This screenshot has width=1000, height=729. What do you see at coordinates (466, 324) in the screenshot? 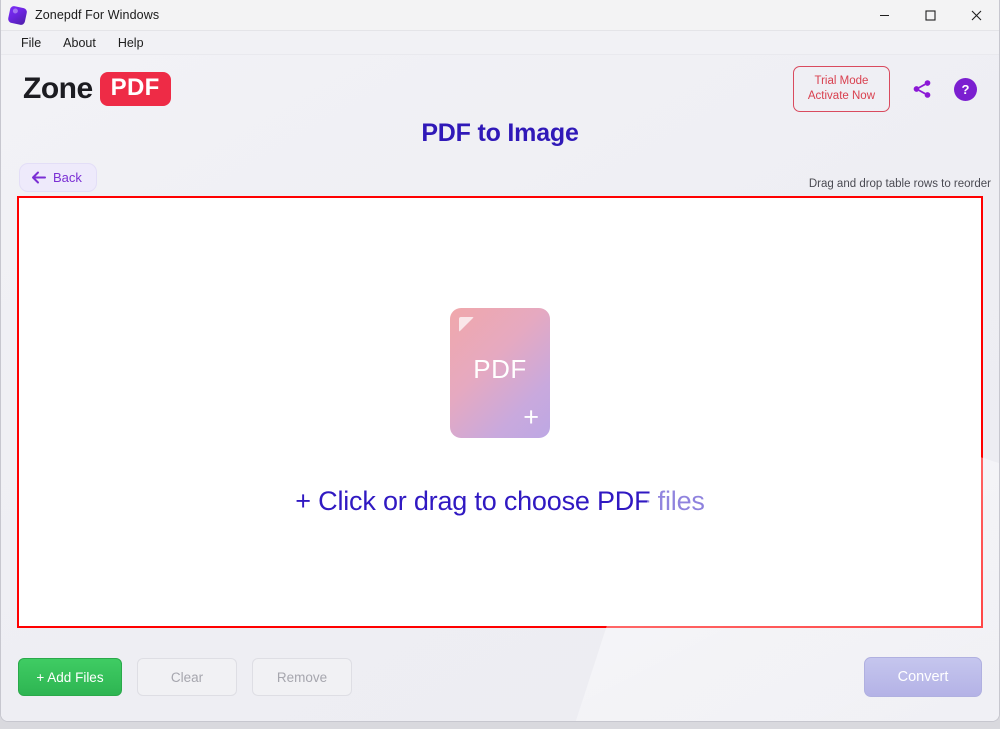
I see `page-fold-corner-icon` at bounding box center [466, 324].